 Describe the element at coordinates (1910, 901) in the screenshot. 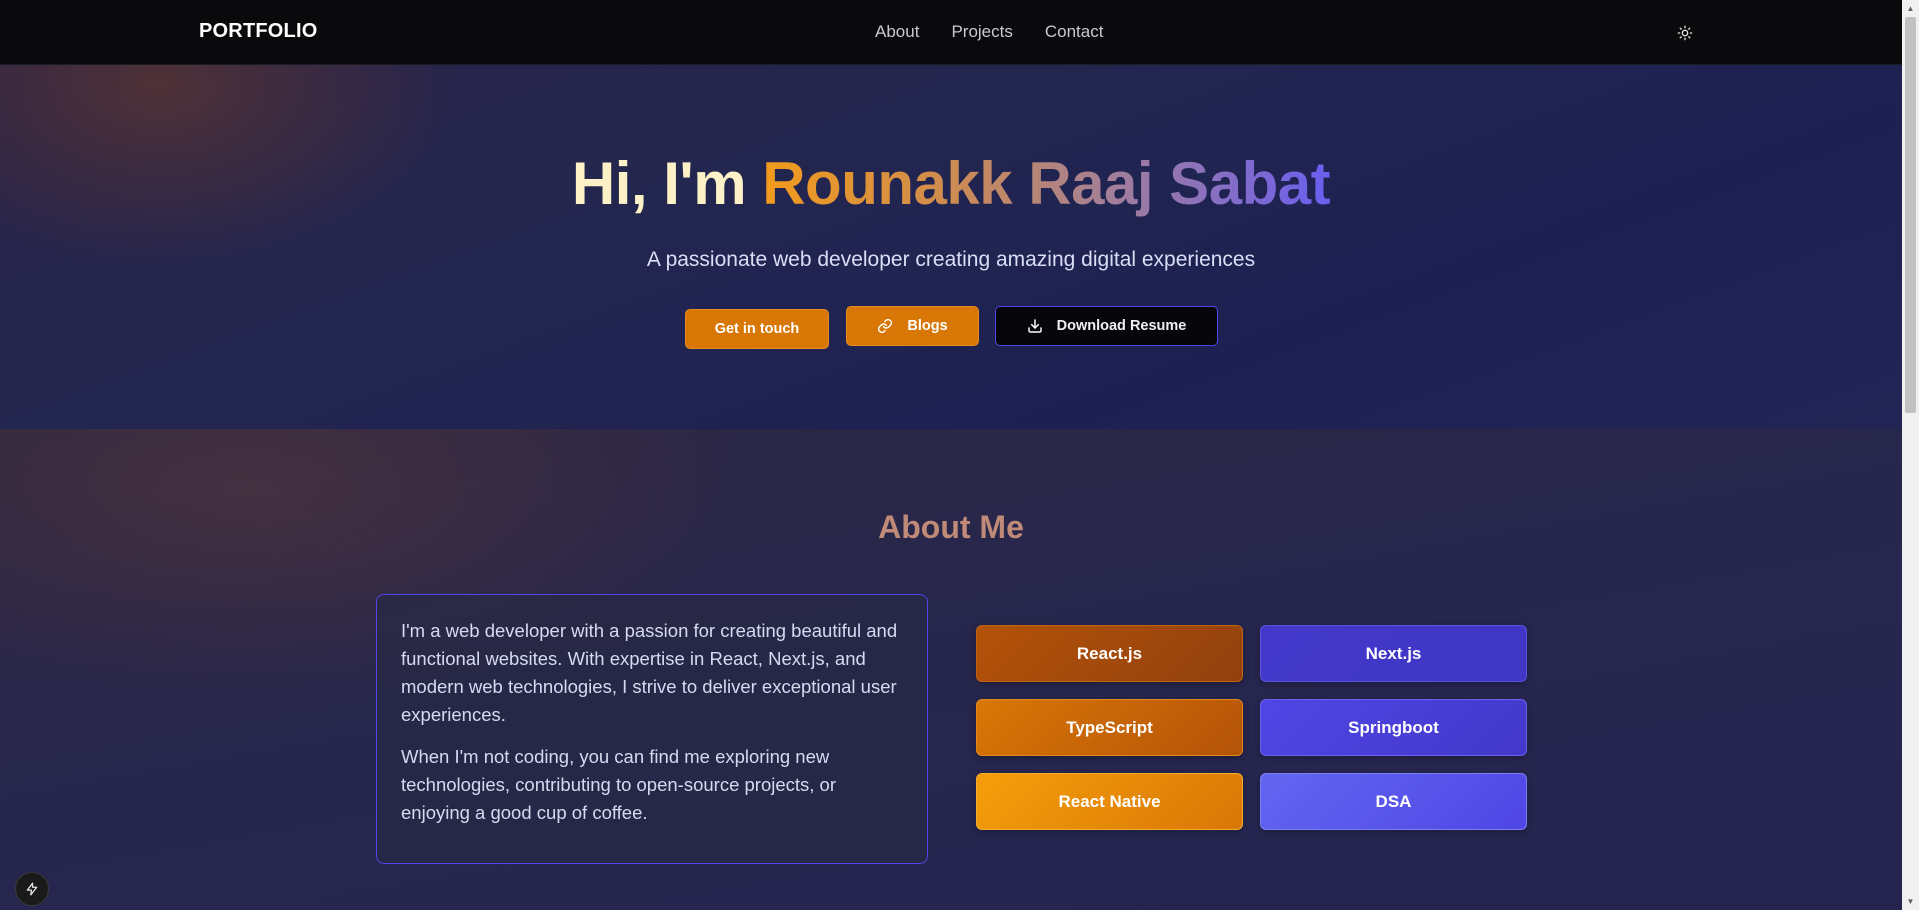

I see `scroll-down-arrow-icon: ▼` at that location.